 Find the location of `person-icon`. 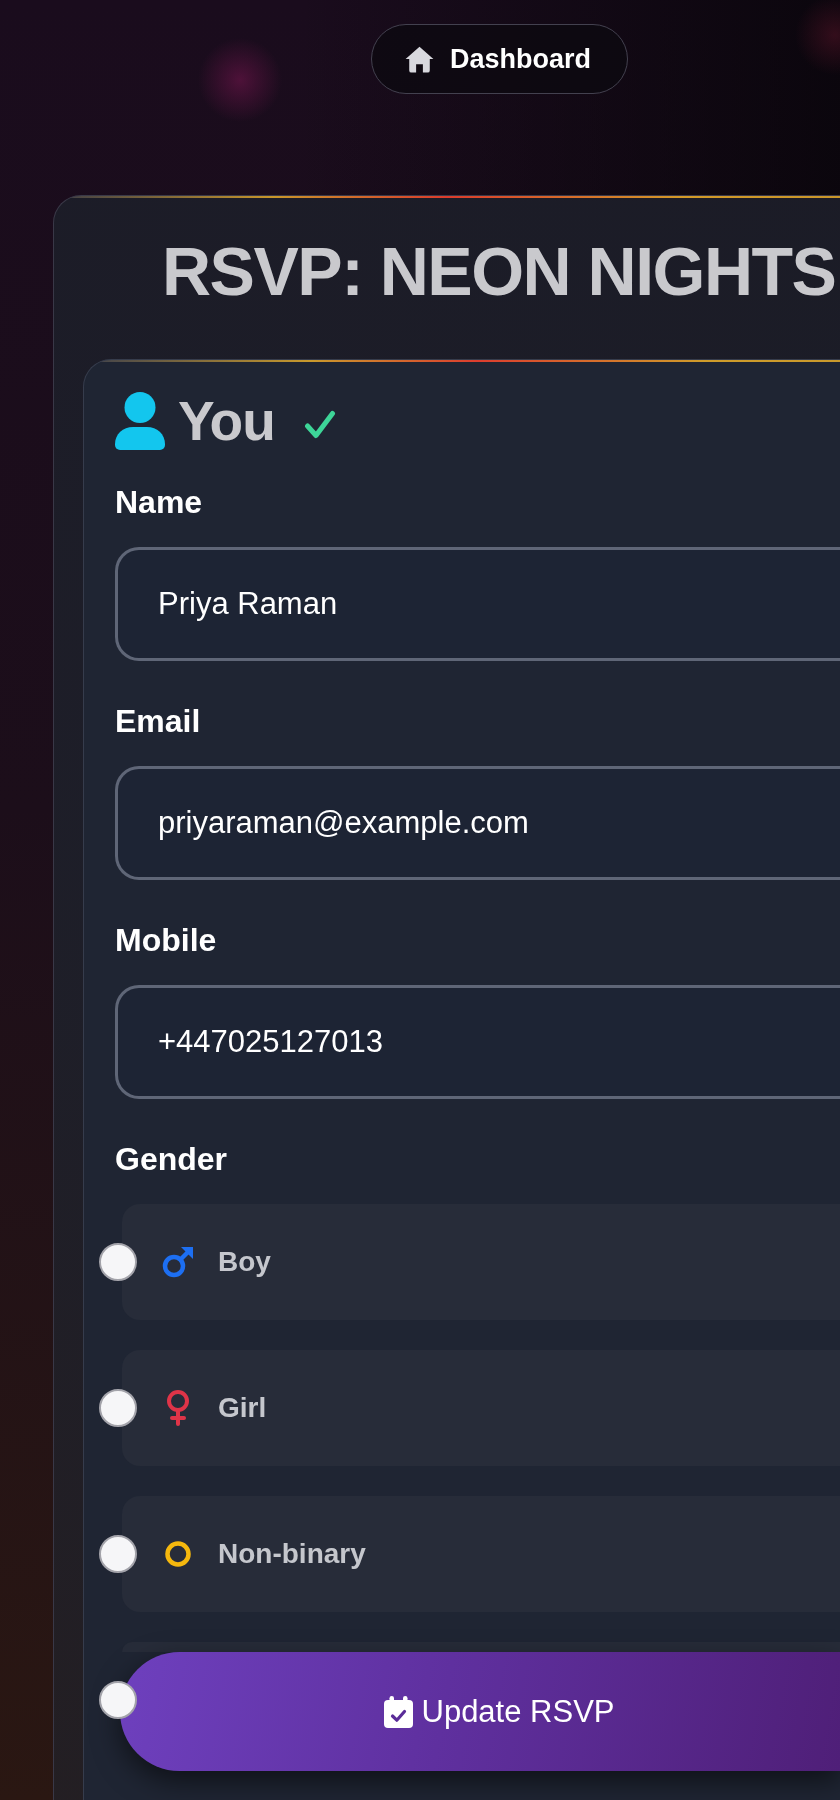

person-icon is located at coordinates (140, 421).